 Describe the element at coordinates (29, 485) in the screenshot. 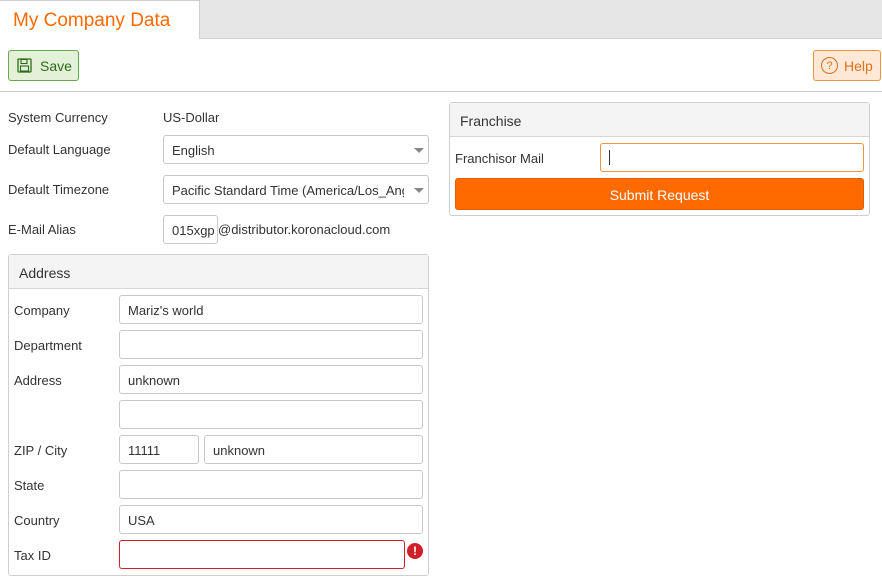

I see `state-label: State` at that location.